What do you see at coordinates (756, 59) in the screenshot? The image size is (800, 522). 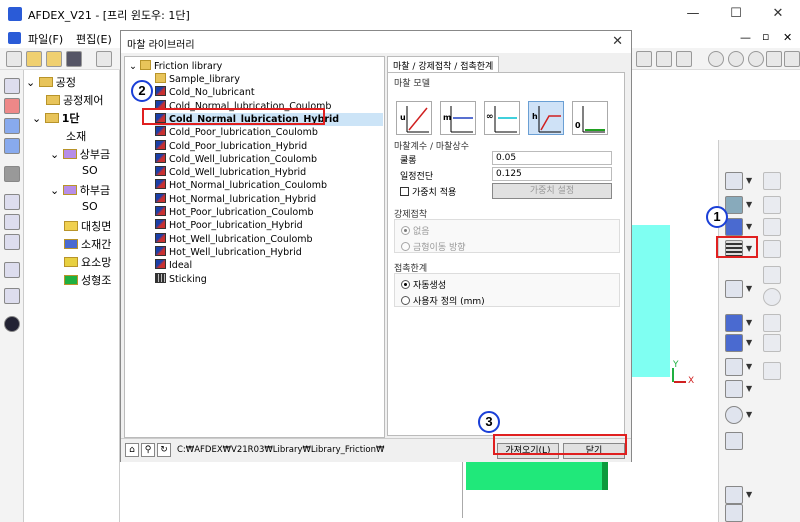 I see `zoom-window-icon` at bounding box center [756, 59].